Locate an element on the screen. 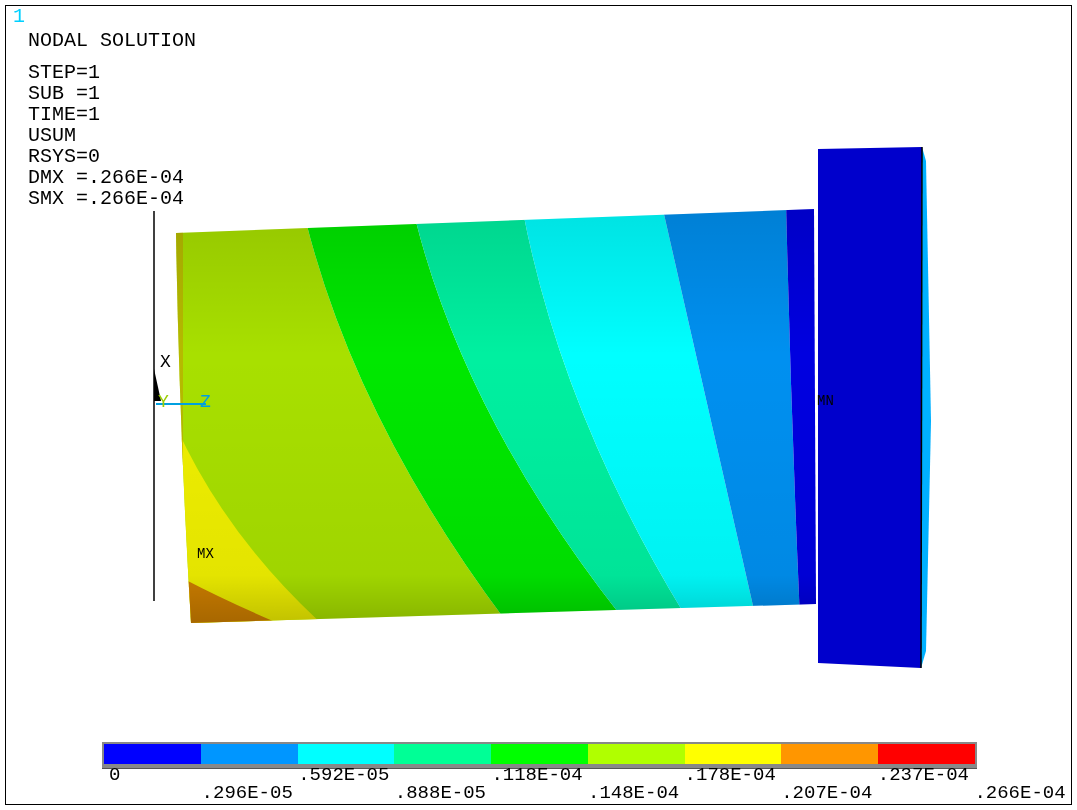 The width and height of the screenshot is (1077, 810). legend-value: .118E-04 is located at coordinates (537, 775).